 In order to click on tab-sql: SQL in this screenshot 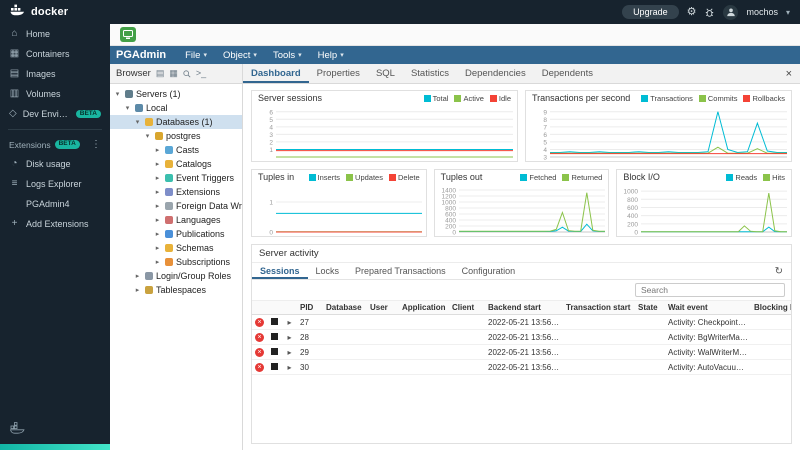, I will do `click(385, 73)`.